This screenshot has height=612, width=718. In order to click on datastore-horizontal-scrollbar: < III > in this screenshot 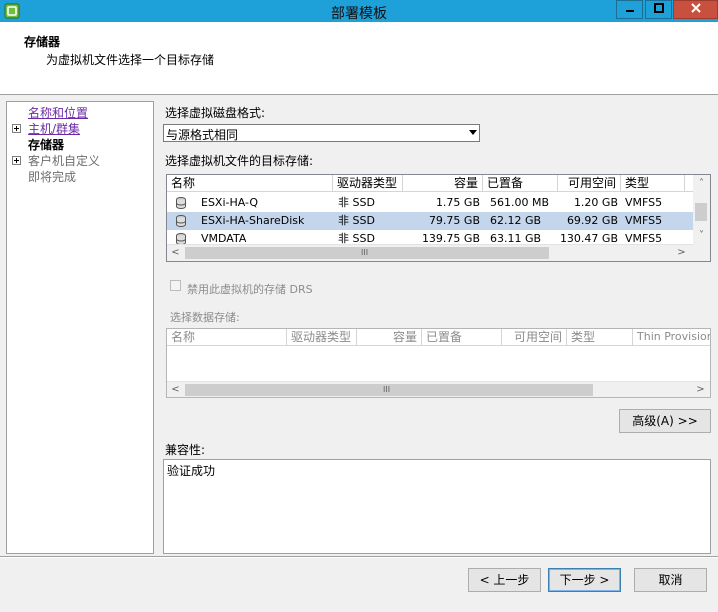, I will do `click(438, 389)`.